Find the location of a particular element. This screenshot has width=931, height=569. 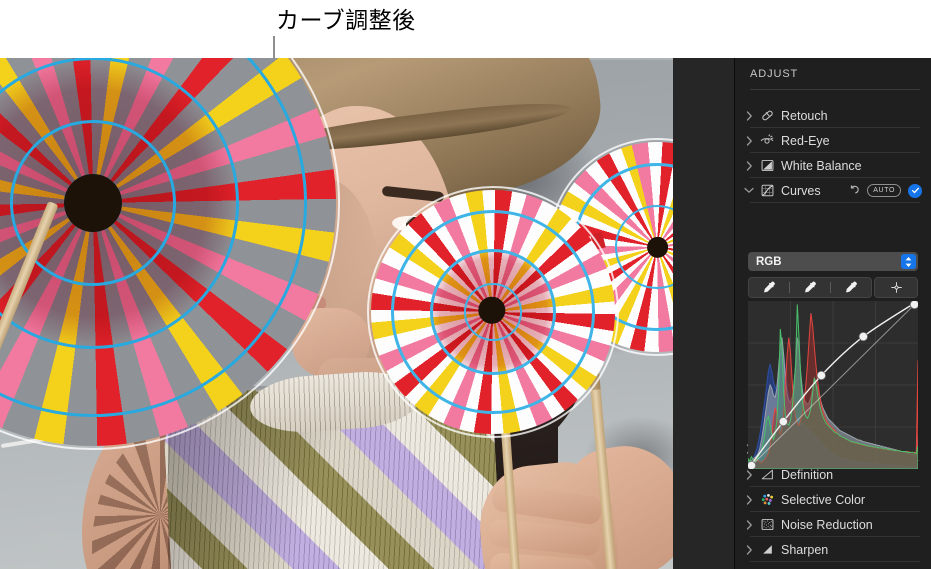

sidebar-item-sharpen: Sharpen is located at coordinates (833, 549).